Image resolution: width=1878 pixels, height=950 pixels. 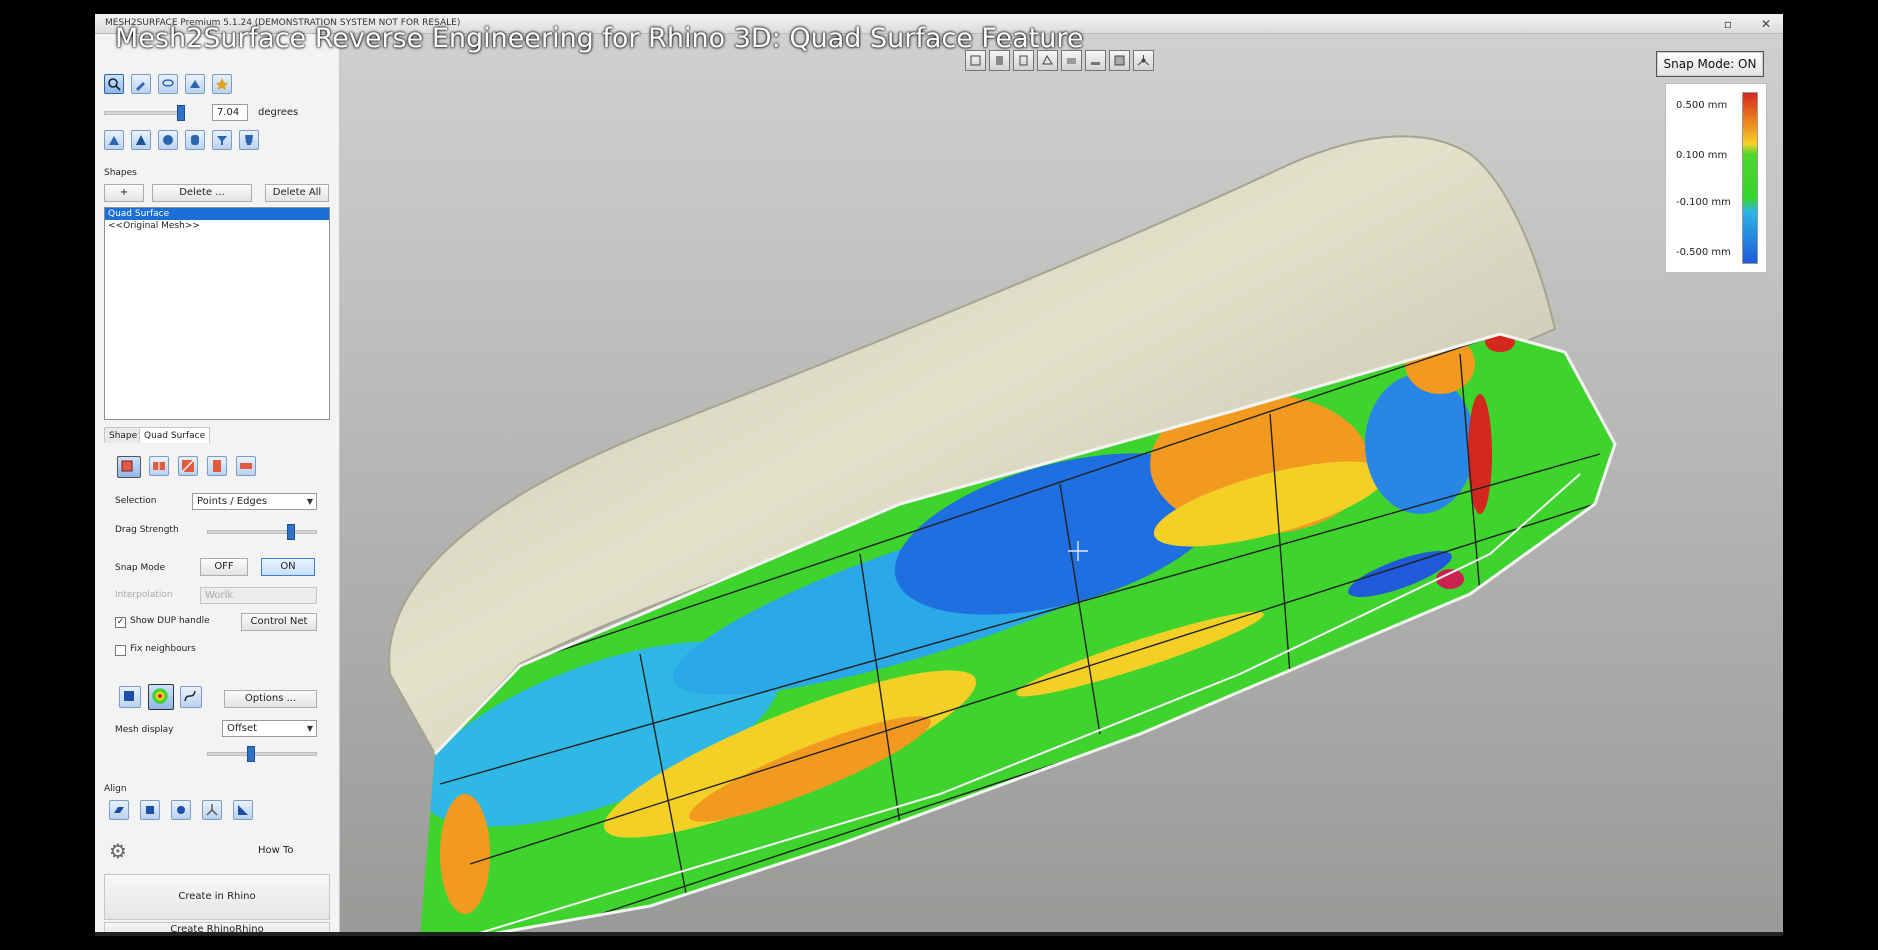 What do you see at coordinates (118, 851) in the screenshot?
I see `gear-icon: ⚙` at bounding box center [118, 851].